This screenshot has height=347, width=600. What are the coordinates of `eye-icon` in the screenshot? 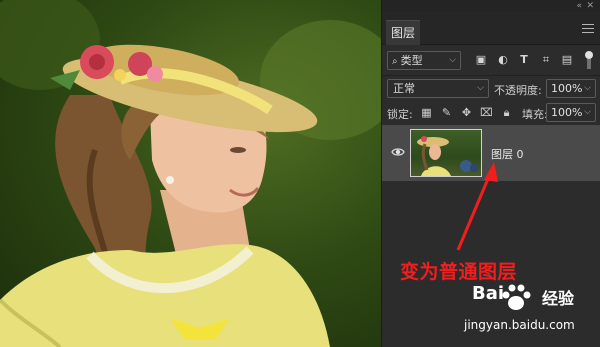 It's located at (398, 152).